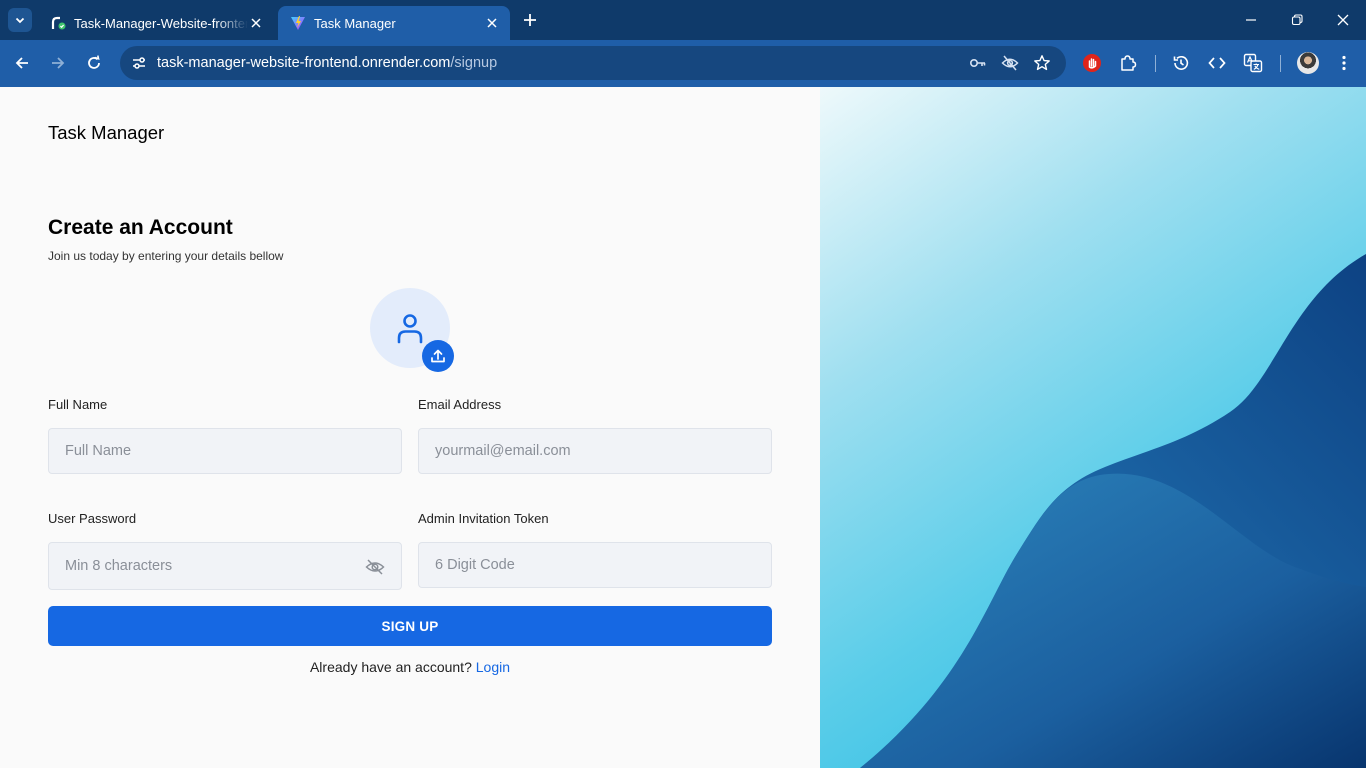  I want to click on full-name-label: Full Name, so click(78, 404).